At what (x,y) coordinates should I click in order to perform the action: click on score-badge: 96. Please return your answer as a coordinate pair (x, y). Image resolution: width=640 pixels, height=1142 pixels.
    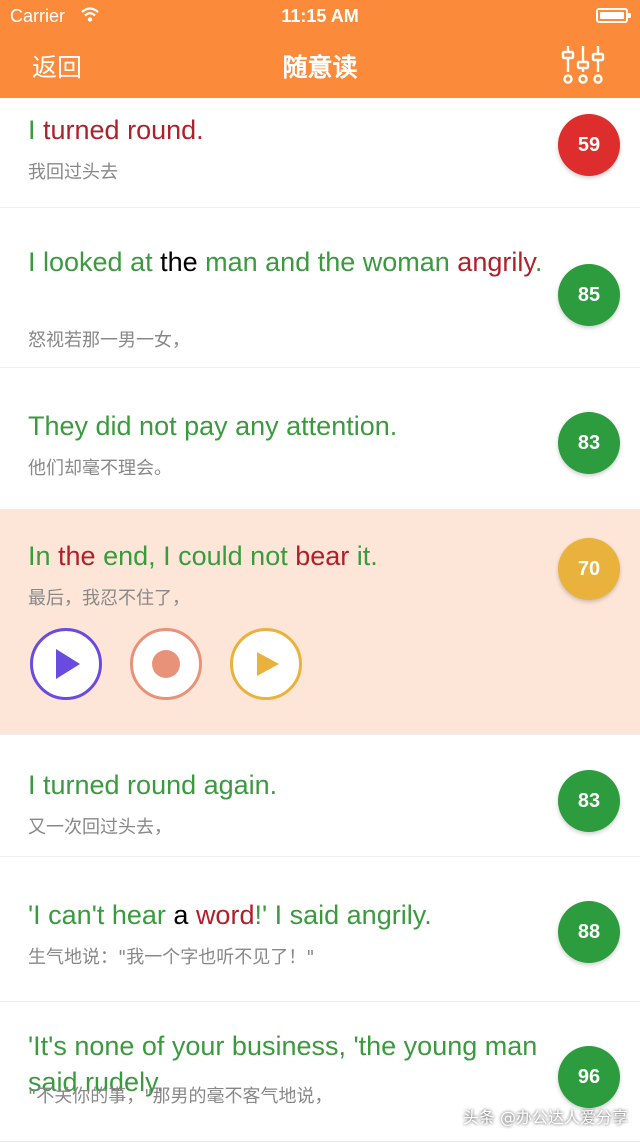
    Looking at the image, I should click on (589, 1077).